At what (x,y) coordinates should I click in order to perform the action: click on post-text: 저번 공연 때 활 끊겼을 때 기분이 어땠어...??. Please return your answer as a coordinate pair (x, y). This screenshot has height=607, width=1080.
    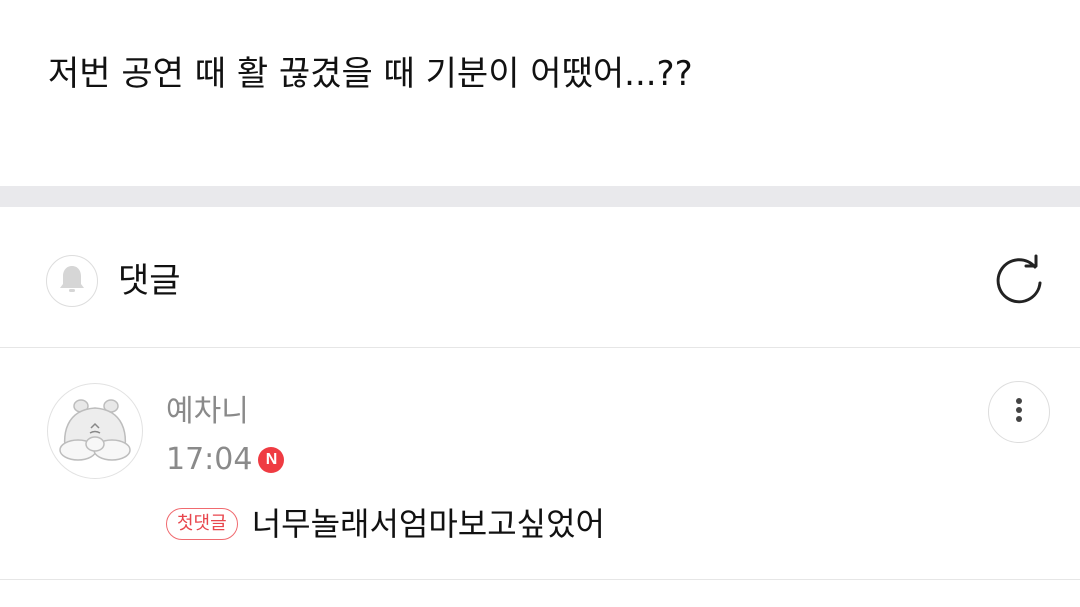
    Looking at the image, I should click on (370, 74).